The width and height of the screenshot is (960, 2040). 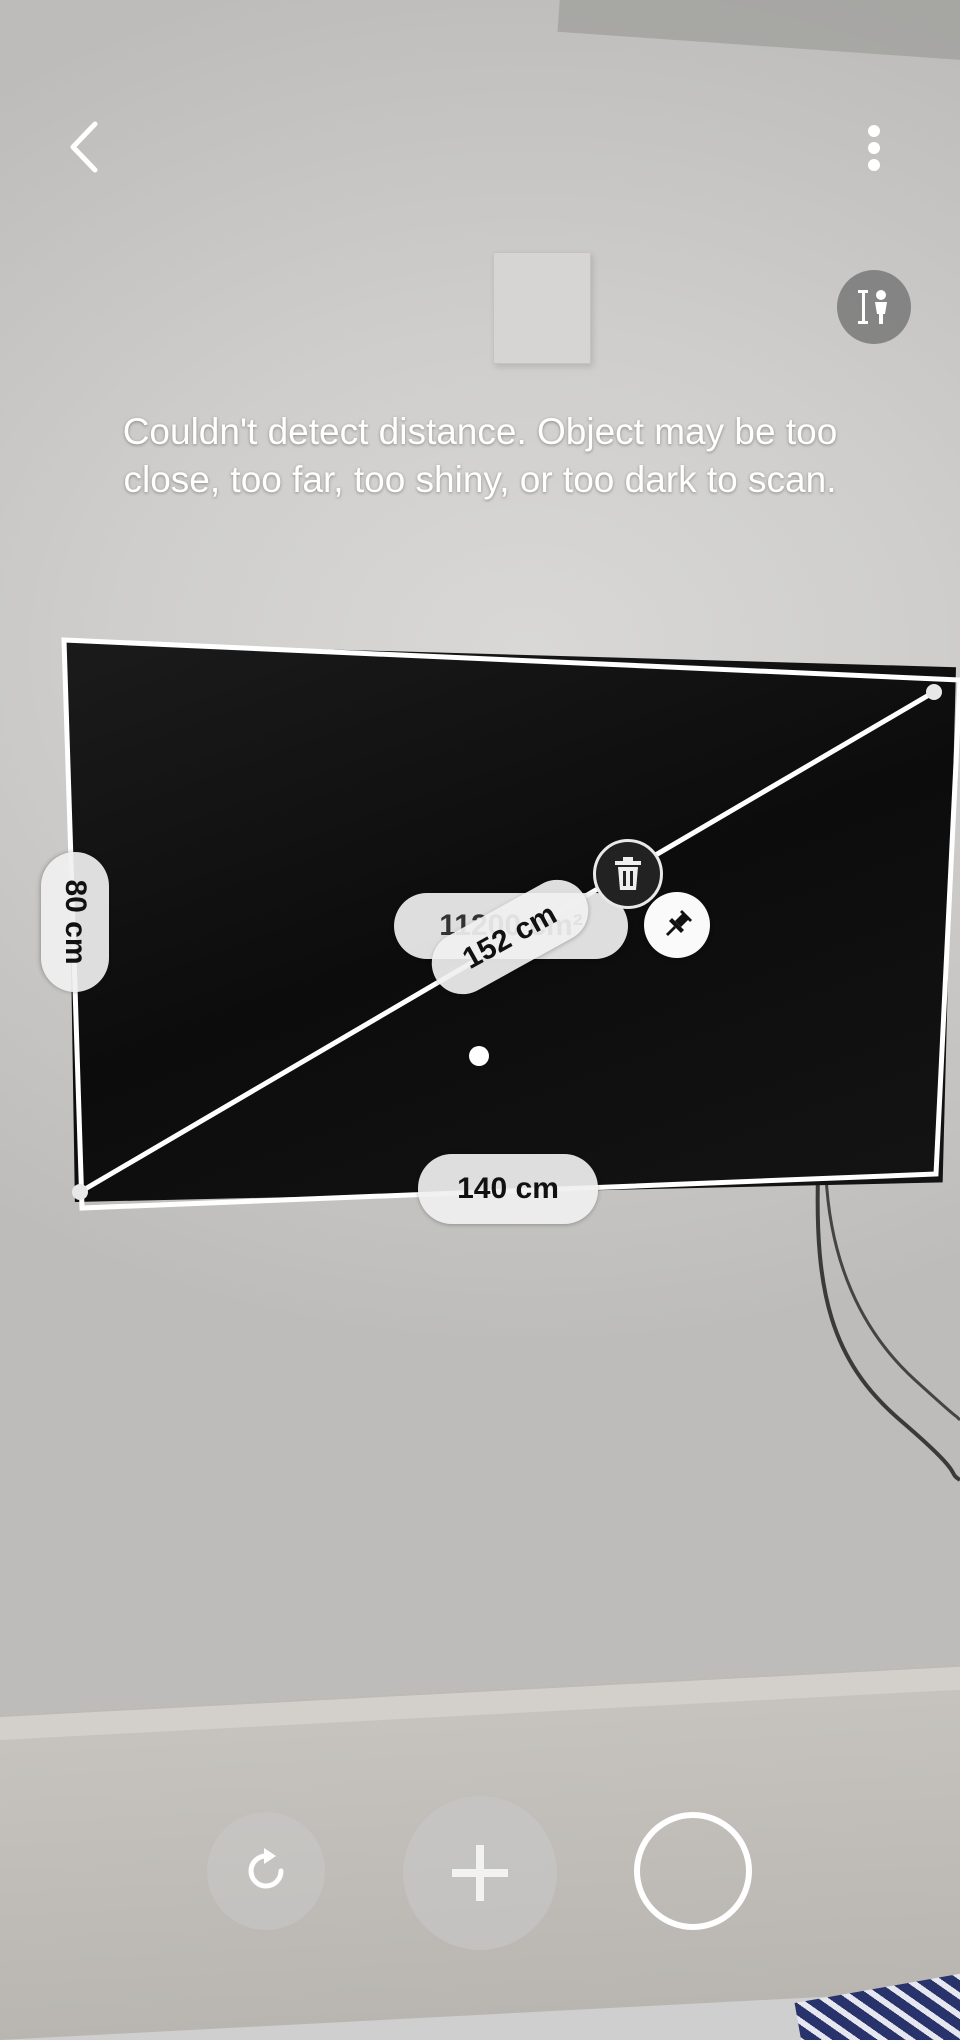 What do you see at coordinates (934, 692) in the screenshot?
I see `endpoint-top-right` at bounding box center [934, 692].